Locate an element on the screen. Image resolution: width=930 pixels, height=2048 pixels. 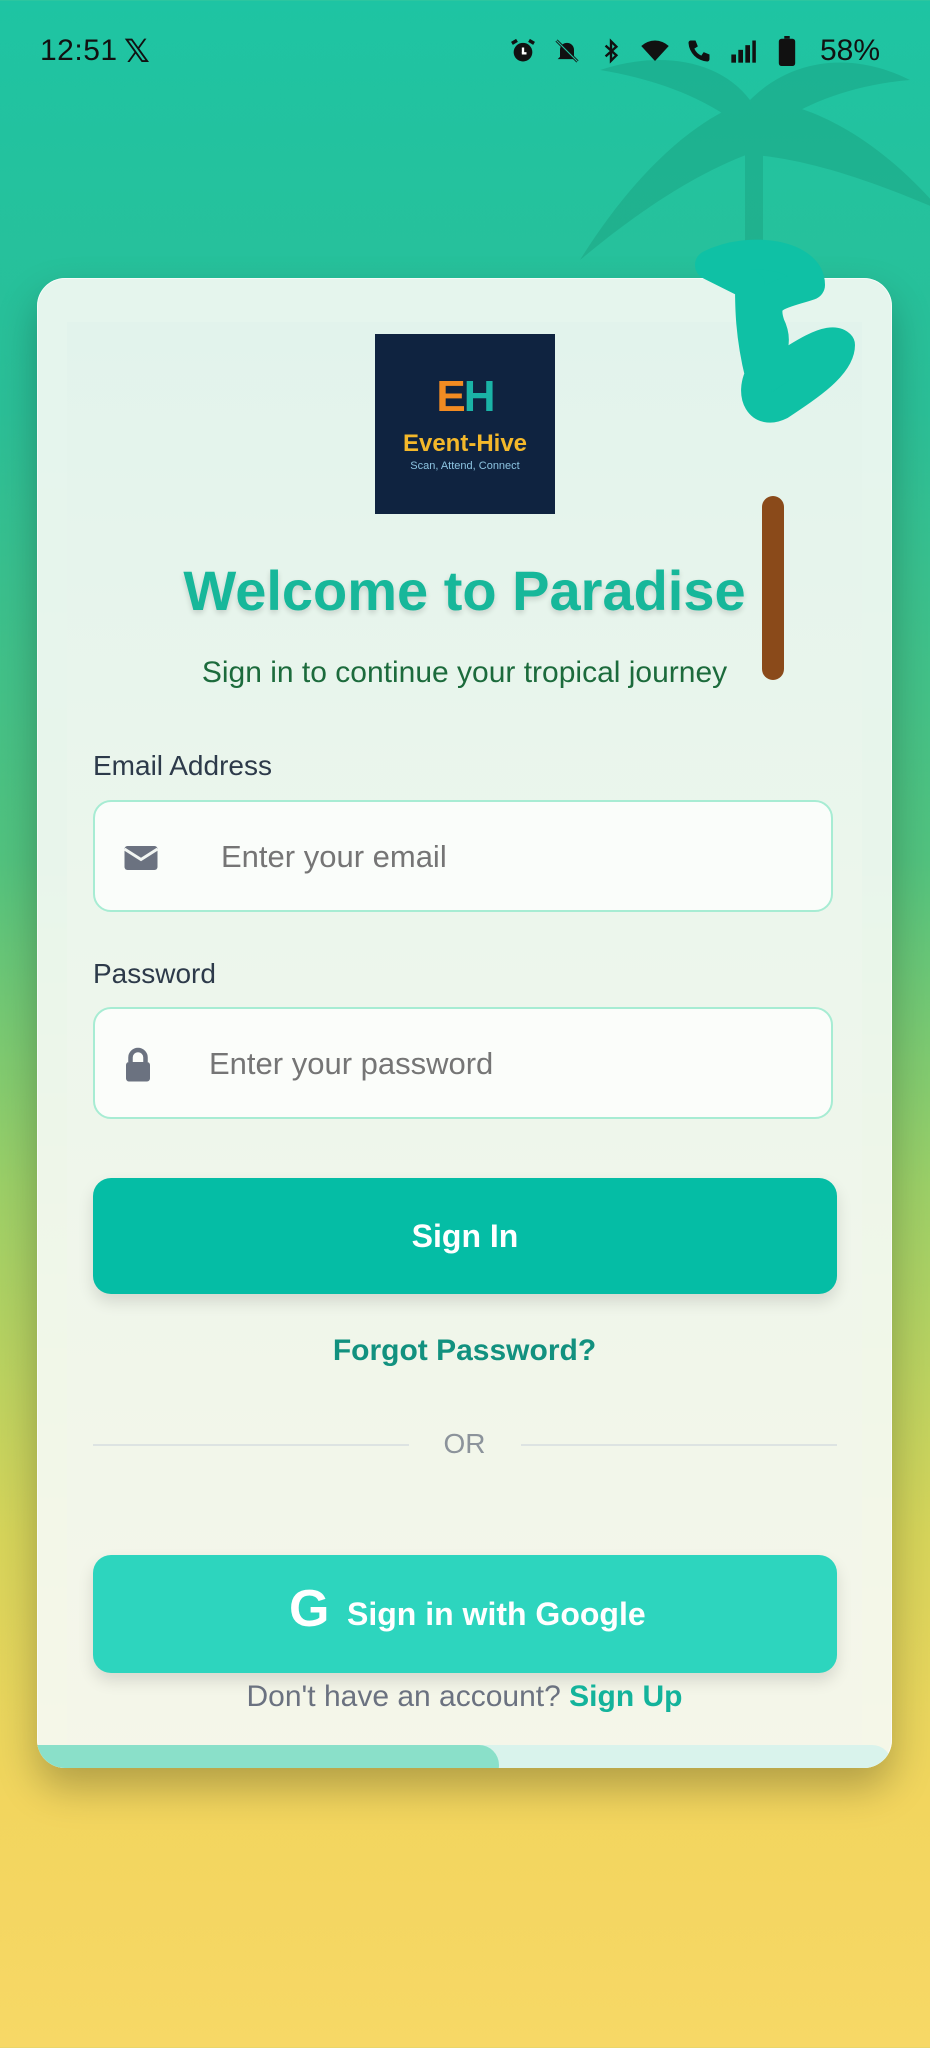
email-input is located at coordinates (501, 857).